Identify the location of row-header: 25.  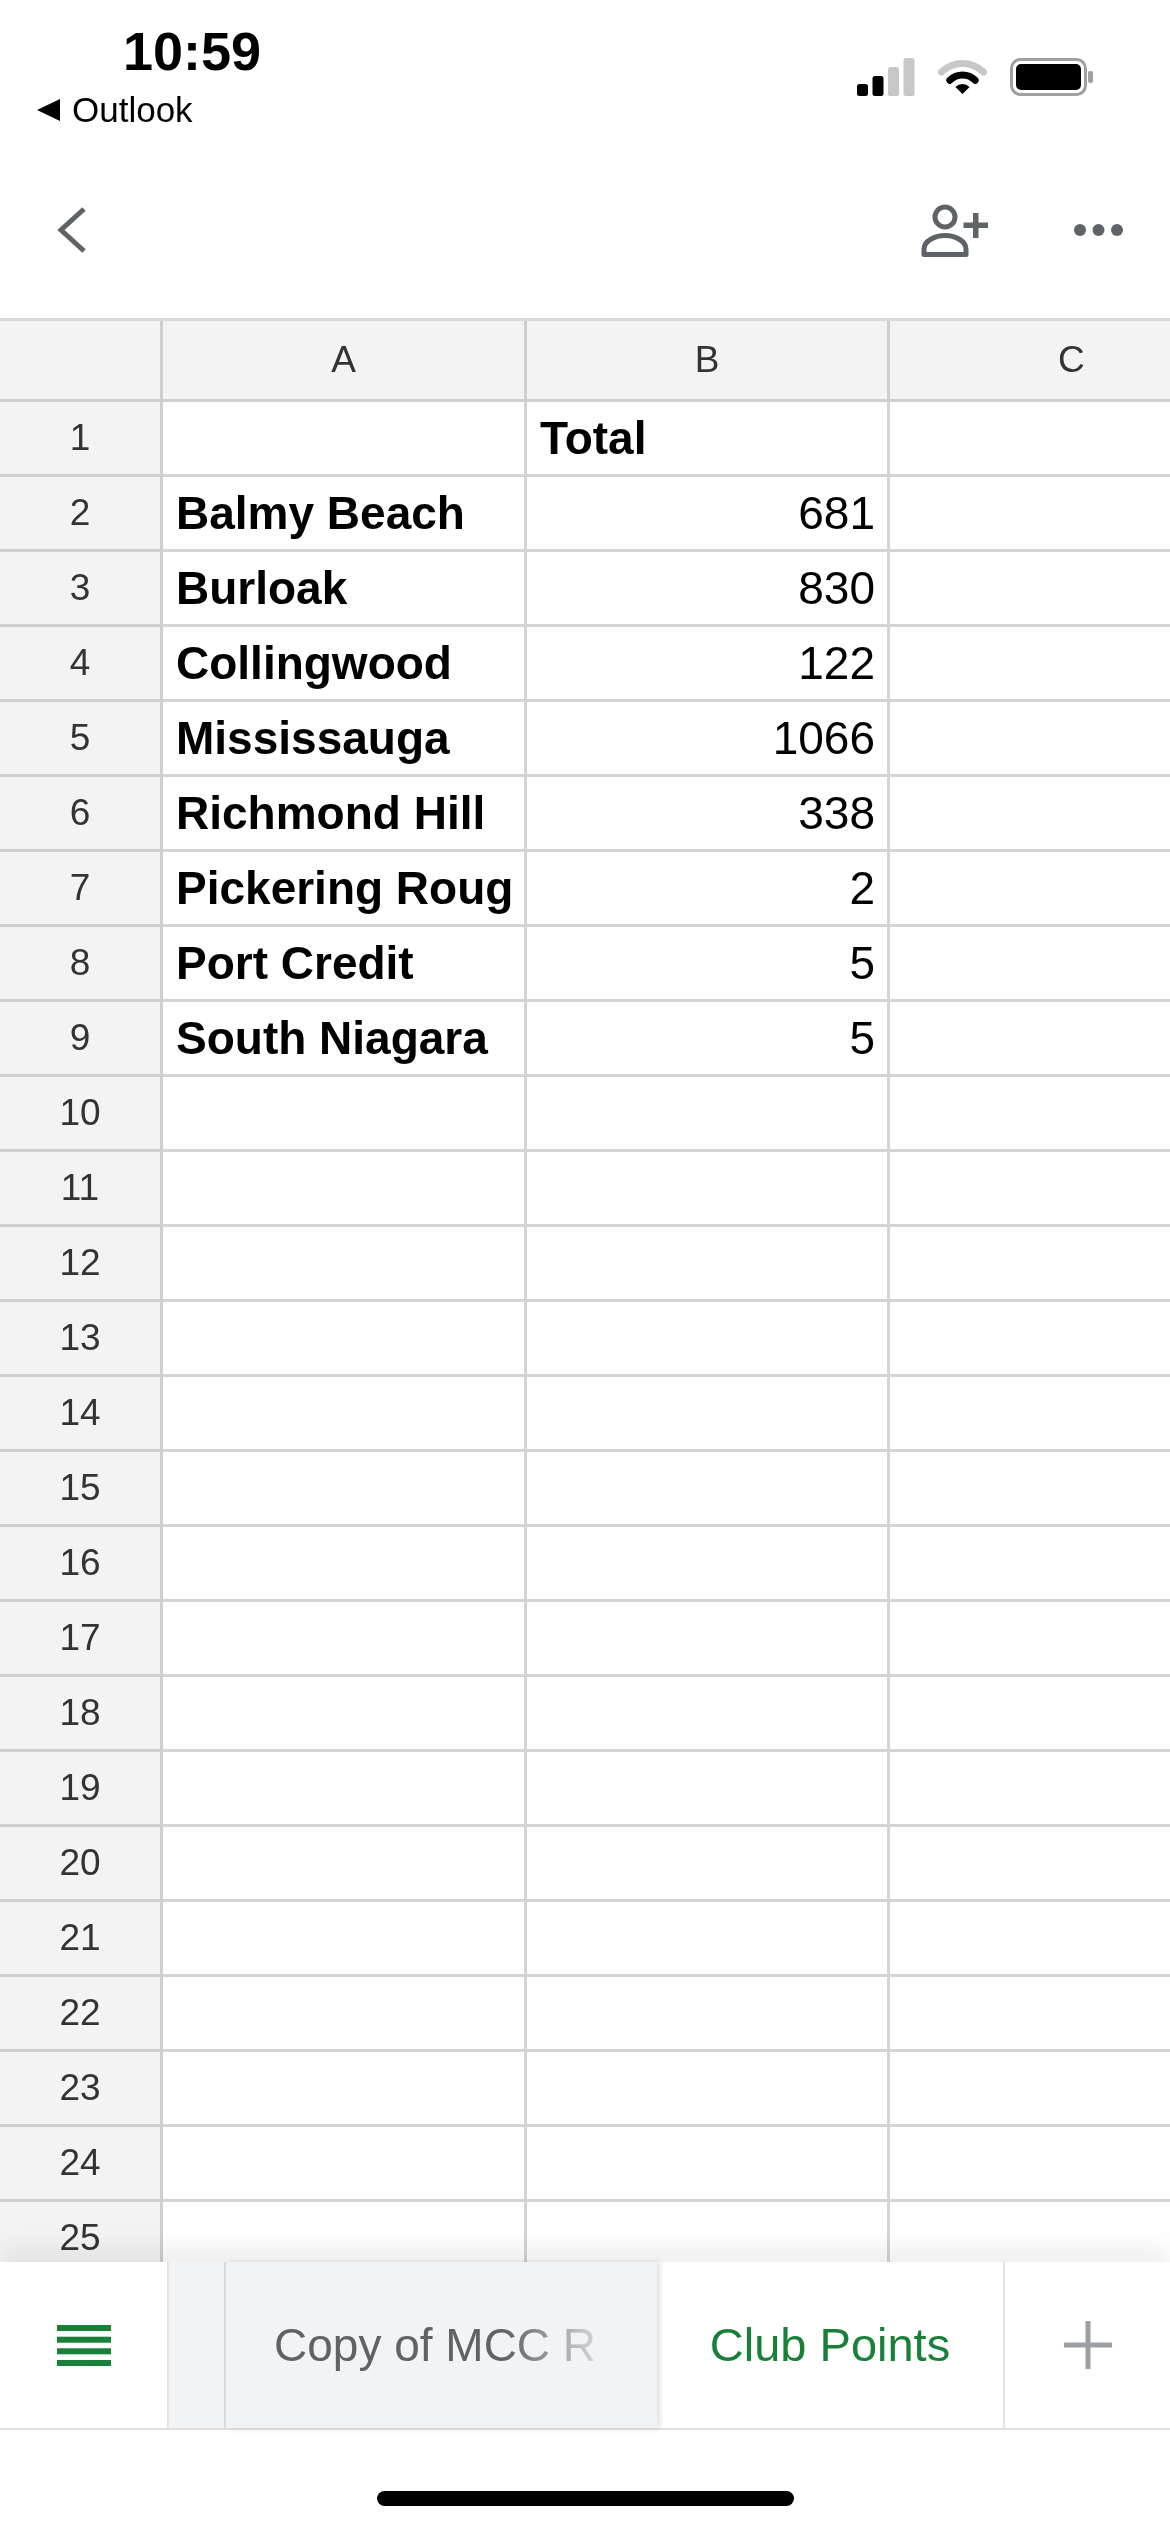
(81, 2232).